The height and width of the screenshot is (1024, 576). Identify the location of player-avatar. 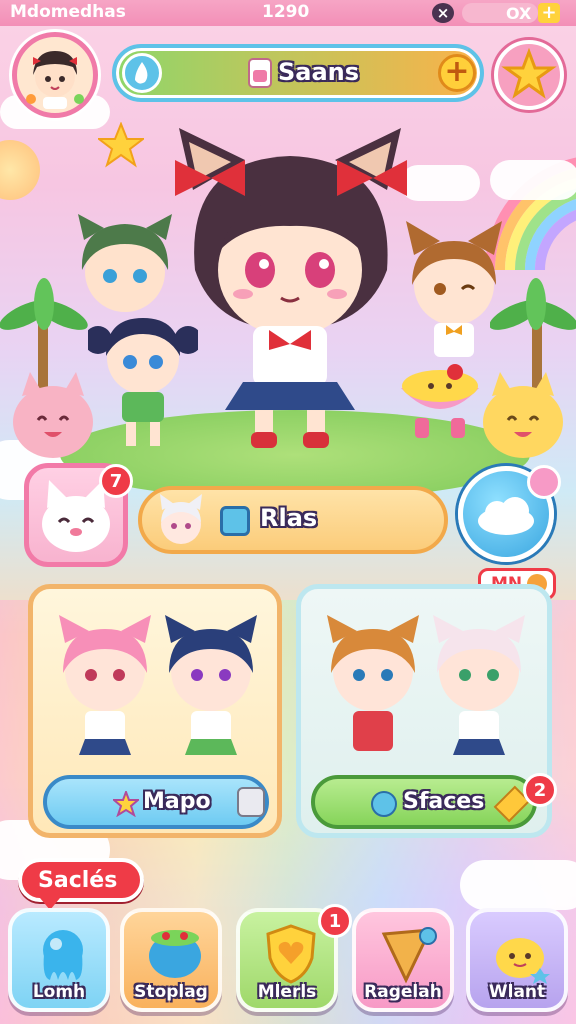
(55, 75).